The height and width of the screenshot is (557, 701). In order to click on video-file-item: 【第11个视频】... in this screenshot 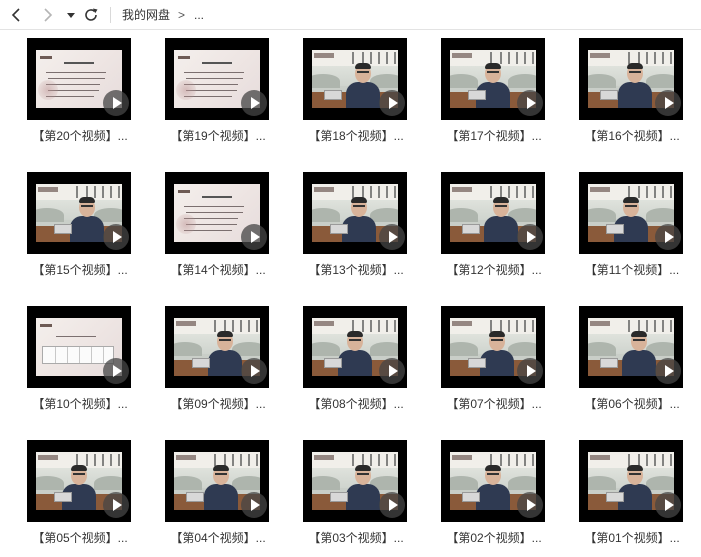, I will do `click(631, 228)`.